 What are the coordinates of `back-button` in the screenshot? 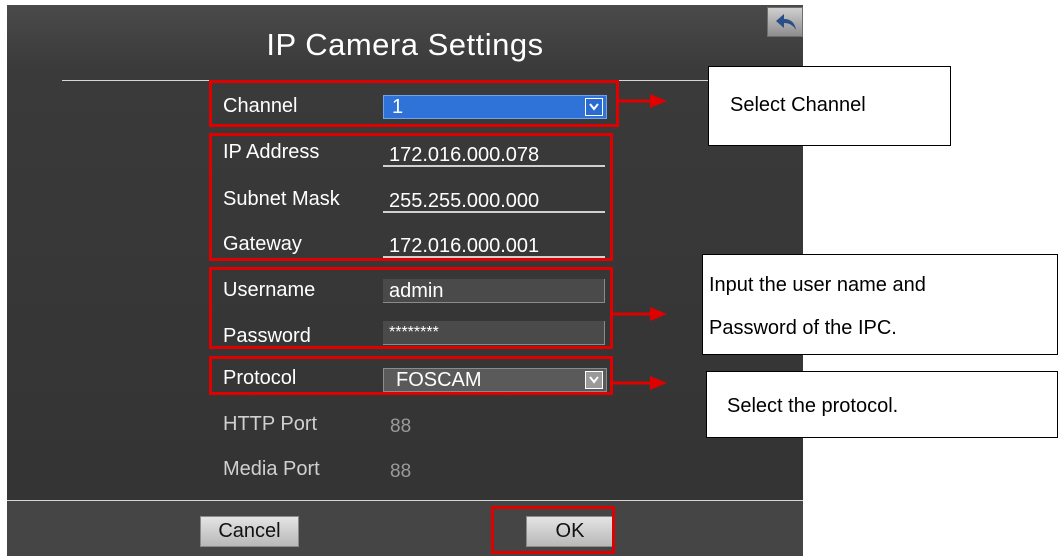 It's located at (785, 22).